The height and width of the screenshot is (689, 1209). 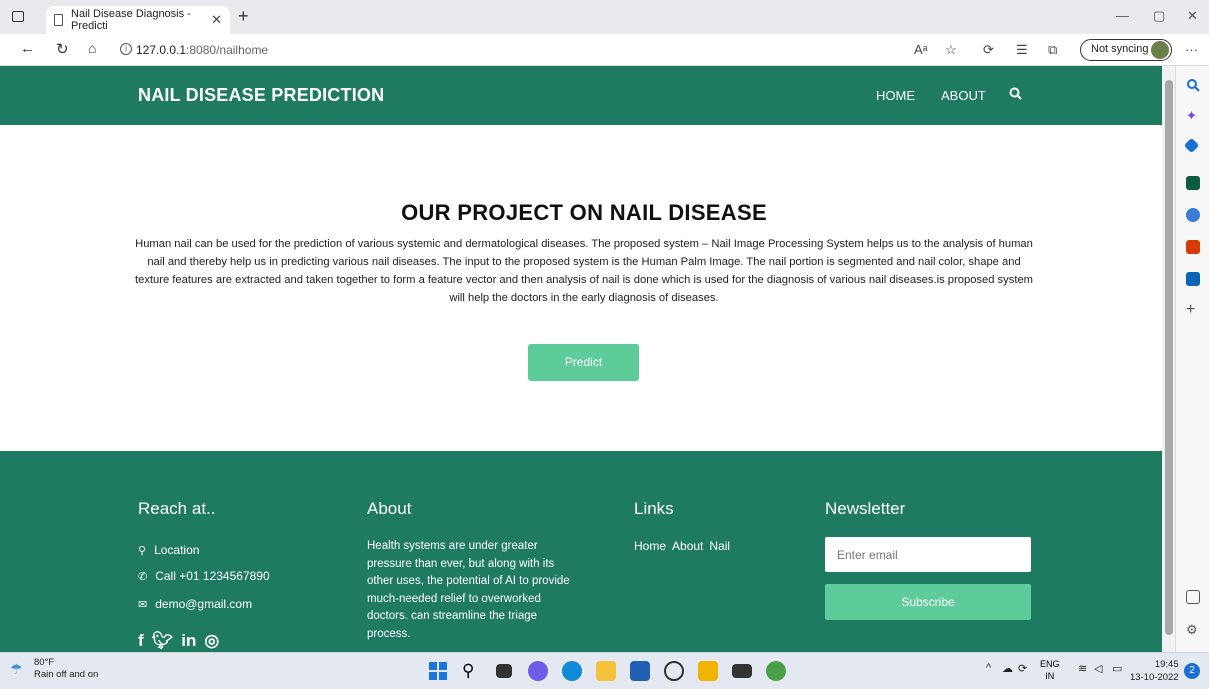 I want to click on security-icon, so click(x=708, y=671).